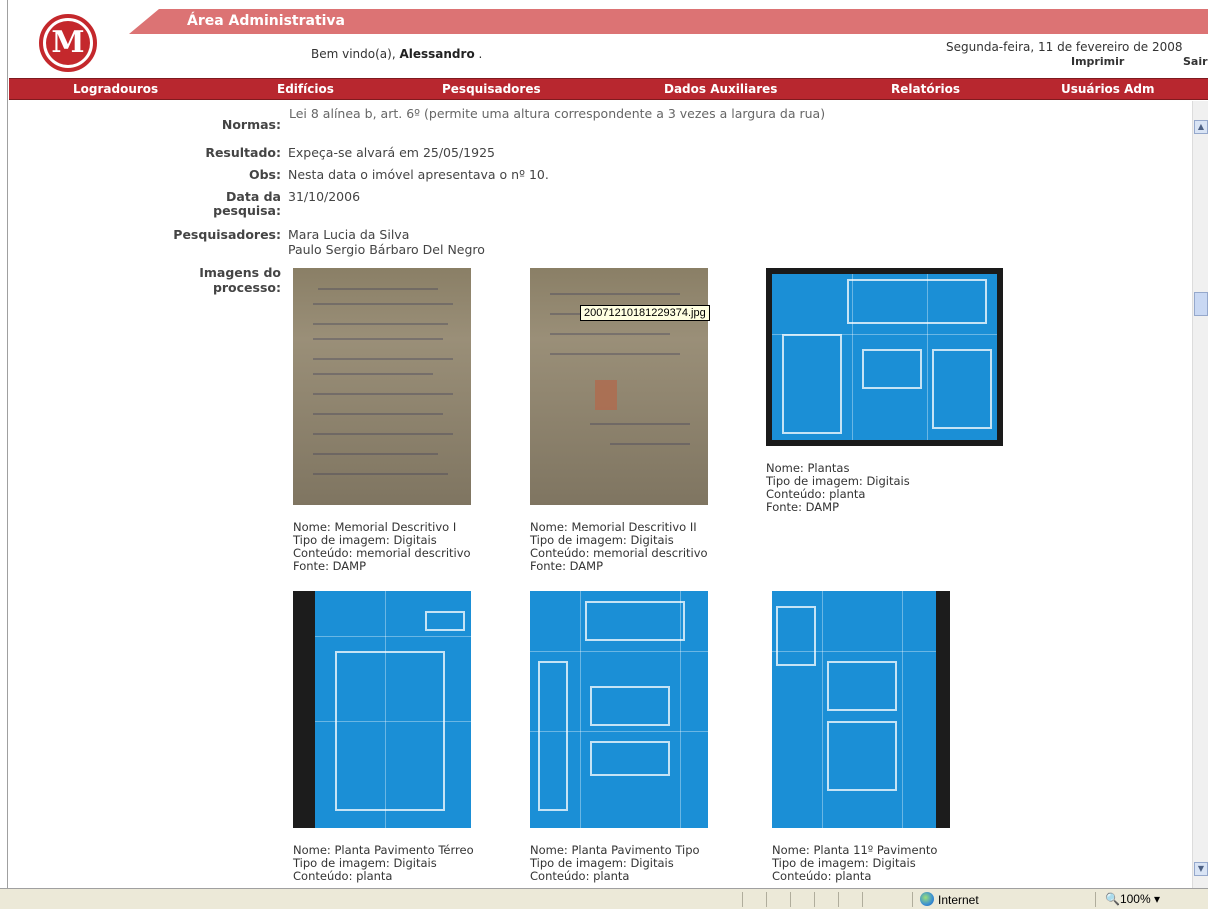  Describe the element at coordinates (606, 395) in the screenshot. I see `stamp-mark` at that location.